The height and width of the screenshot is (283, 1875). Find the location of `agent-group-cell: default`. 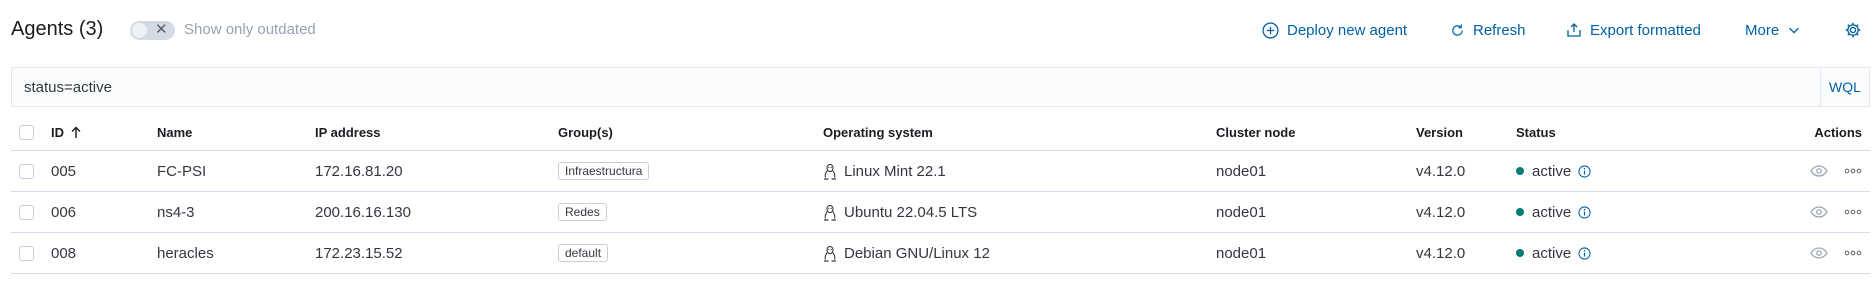

agent-group-cell: default is located at coordinates (583, 253).